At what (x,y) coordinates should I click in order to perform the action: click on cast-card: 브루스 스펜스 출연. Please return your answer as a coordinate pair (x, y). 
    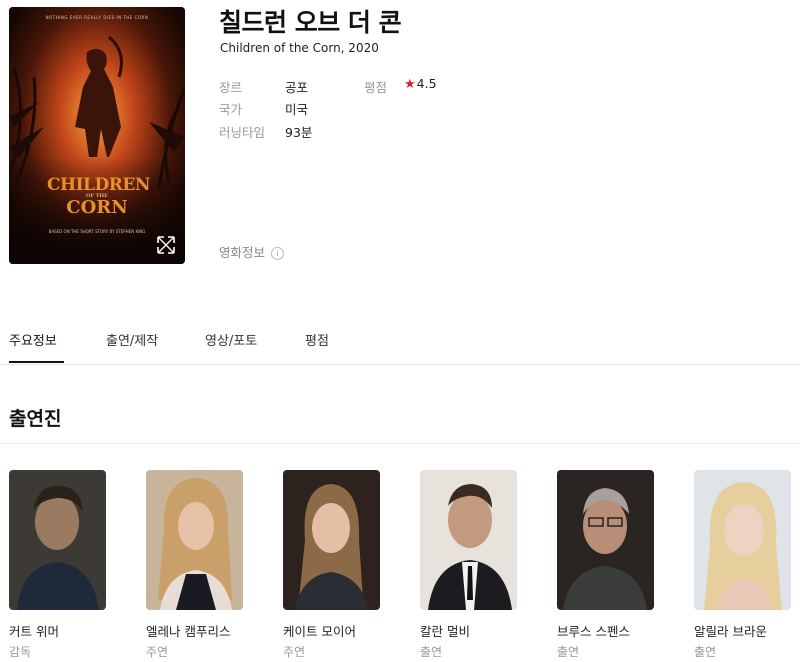
    Looking at the image, I should click on (605, 565).